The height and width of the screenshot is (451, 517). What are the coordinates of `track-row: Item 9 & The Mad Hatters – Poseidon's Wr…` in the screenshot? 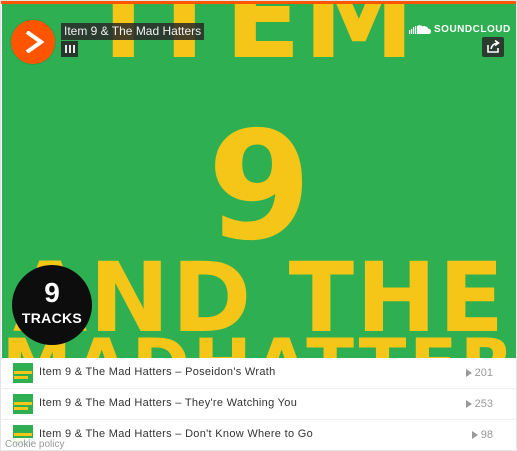 It's located at (259, 373).